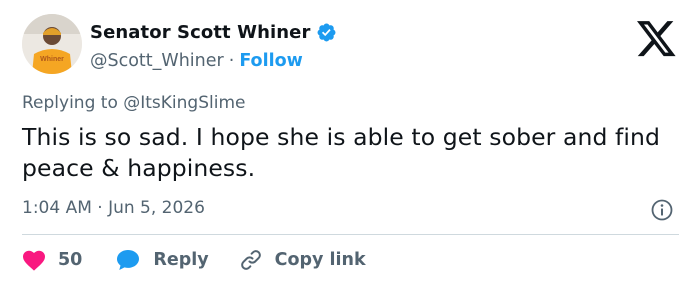 Image resolution: width=700 pixels, height=287 pixels. I want to click on like-count: 50, so click(70, 260).